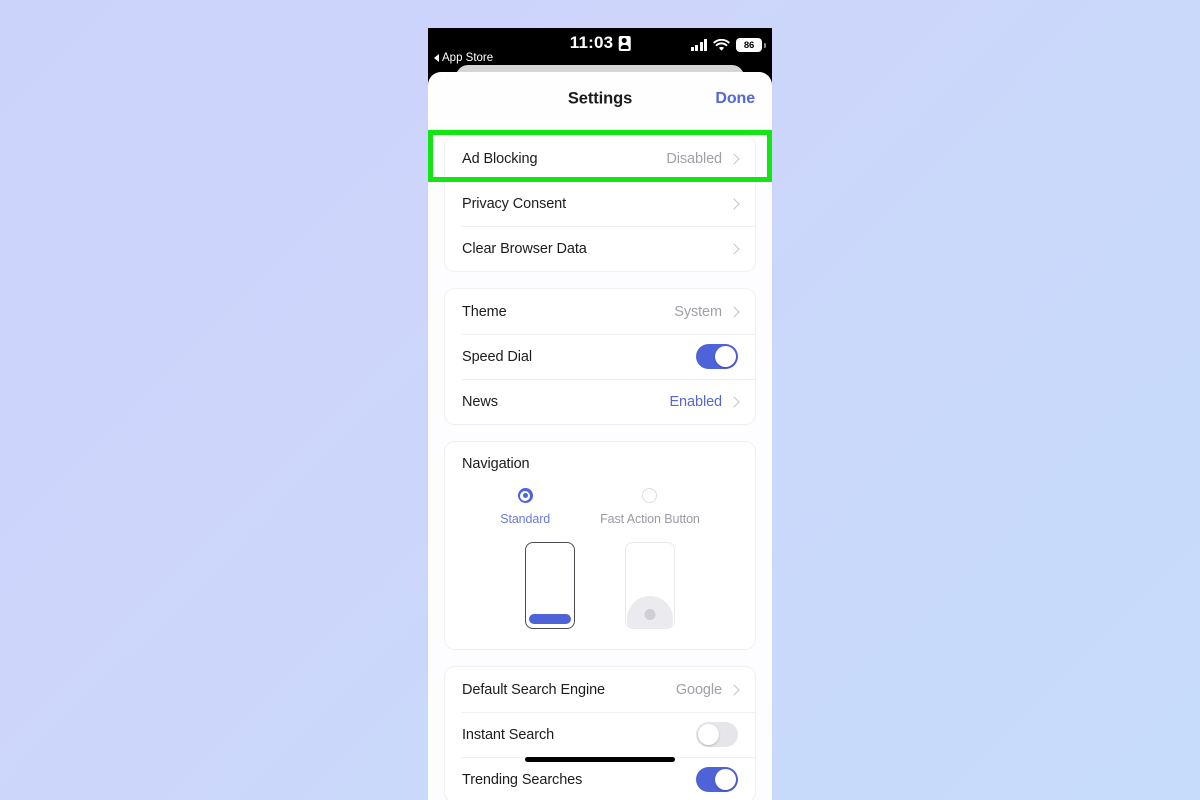  What do you see at coordinates (624, 43) in the screenshot?
I see `record-indicator-icon` at bounding box center [624, 43].